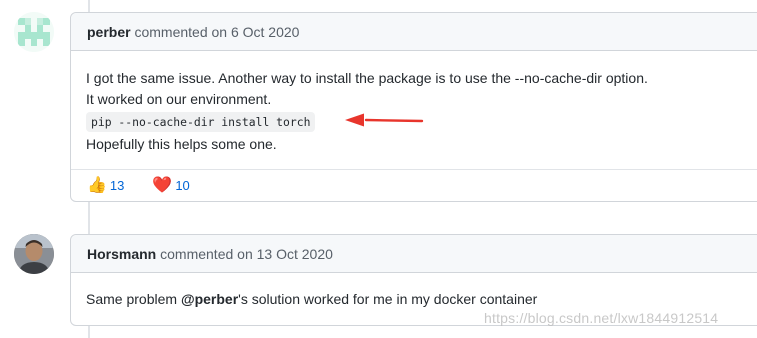 The image size is (757, 338). Describe the element at coordinates (179, 99) in the screenshot. I see `comment-text-line: It worked on our environment.` at that location.